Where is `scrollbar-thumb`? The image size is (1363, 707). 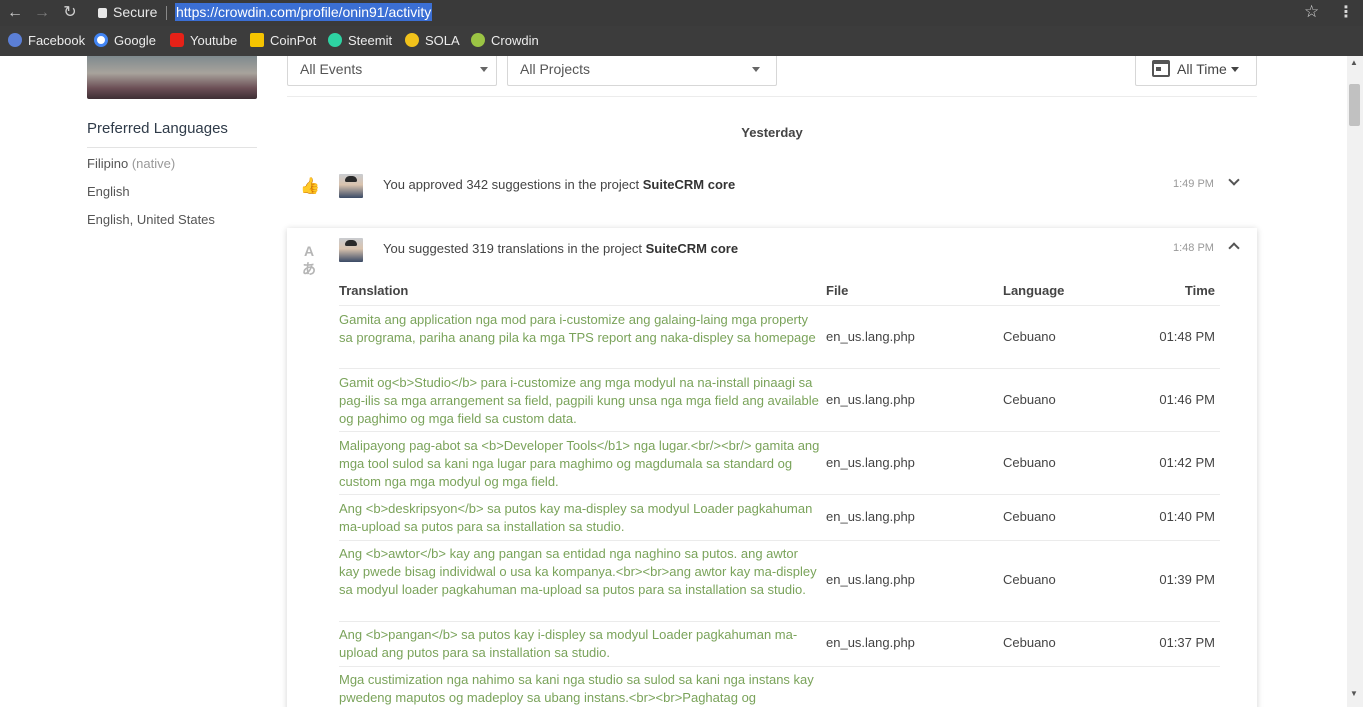 scrollbar-thumb is located at coordinates (1354, 105).